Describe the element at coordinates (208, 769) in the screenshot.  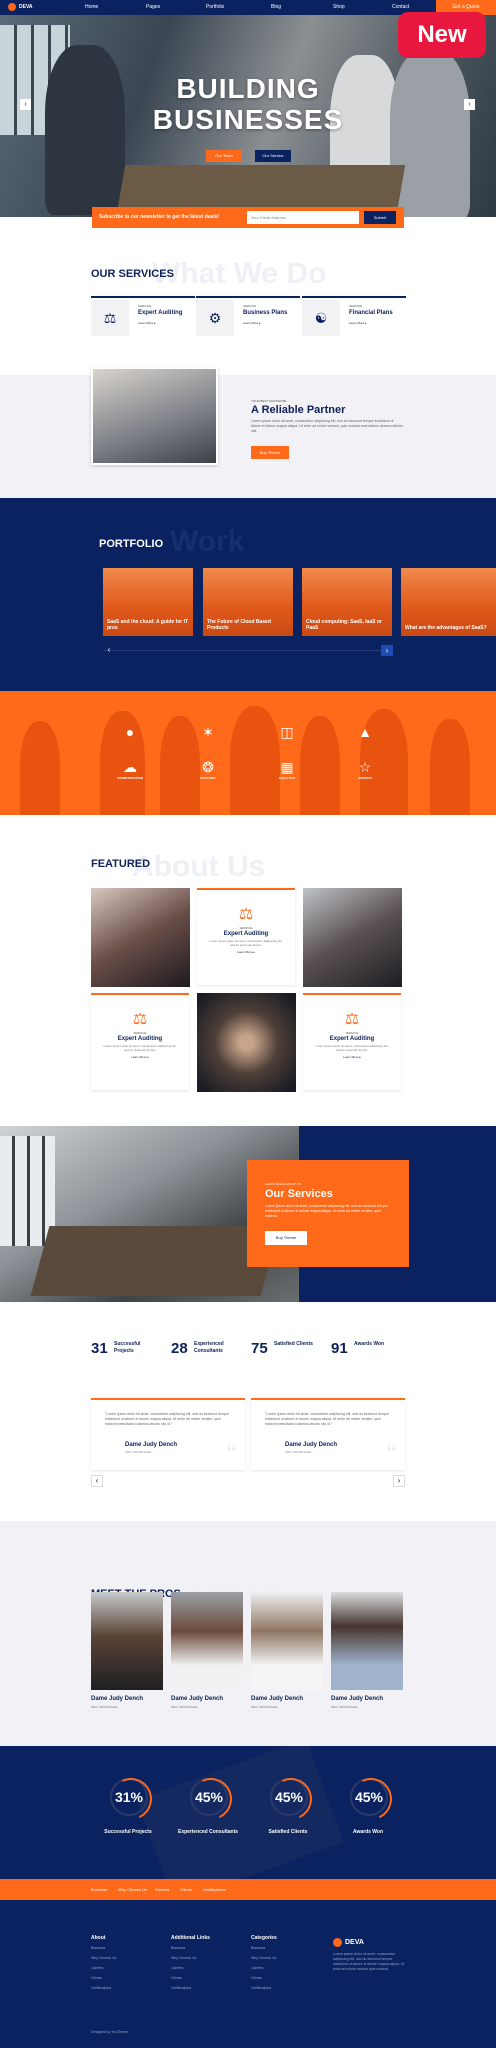
I see `strategy-icon: ❂ STRATEGY` at that location.